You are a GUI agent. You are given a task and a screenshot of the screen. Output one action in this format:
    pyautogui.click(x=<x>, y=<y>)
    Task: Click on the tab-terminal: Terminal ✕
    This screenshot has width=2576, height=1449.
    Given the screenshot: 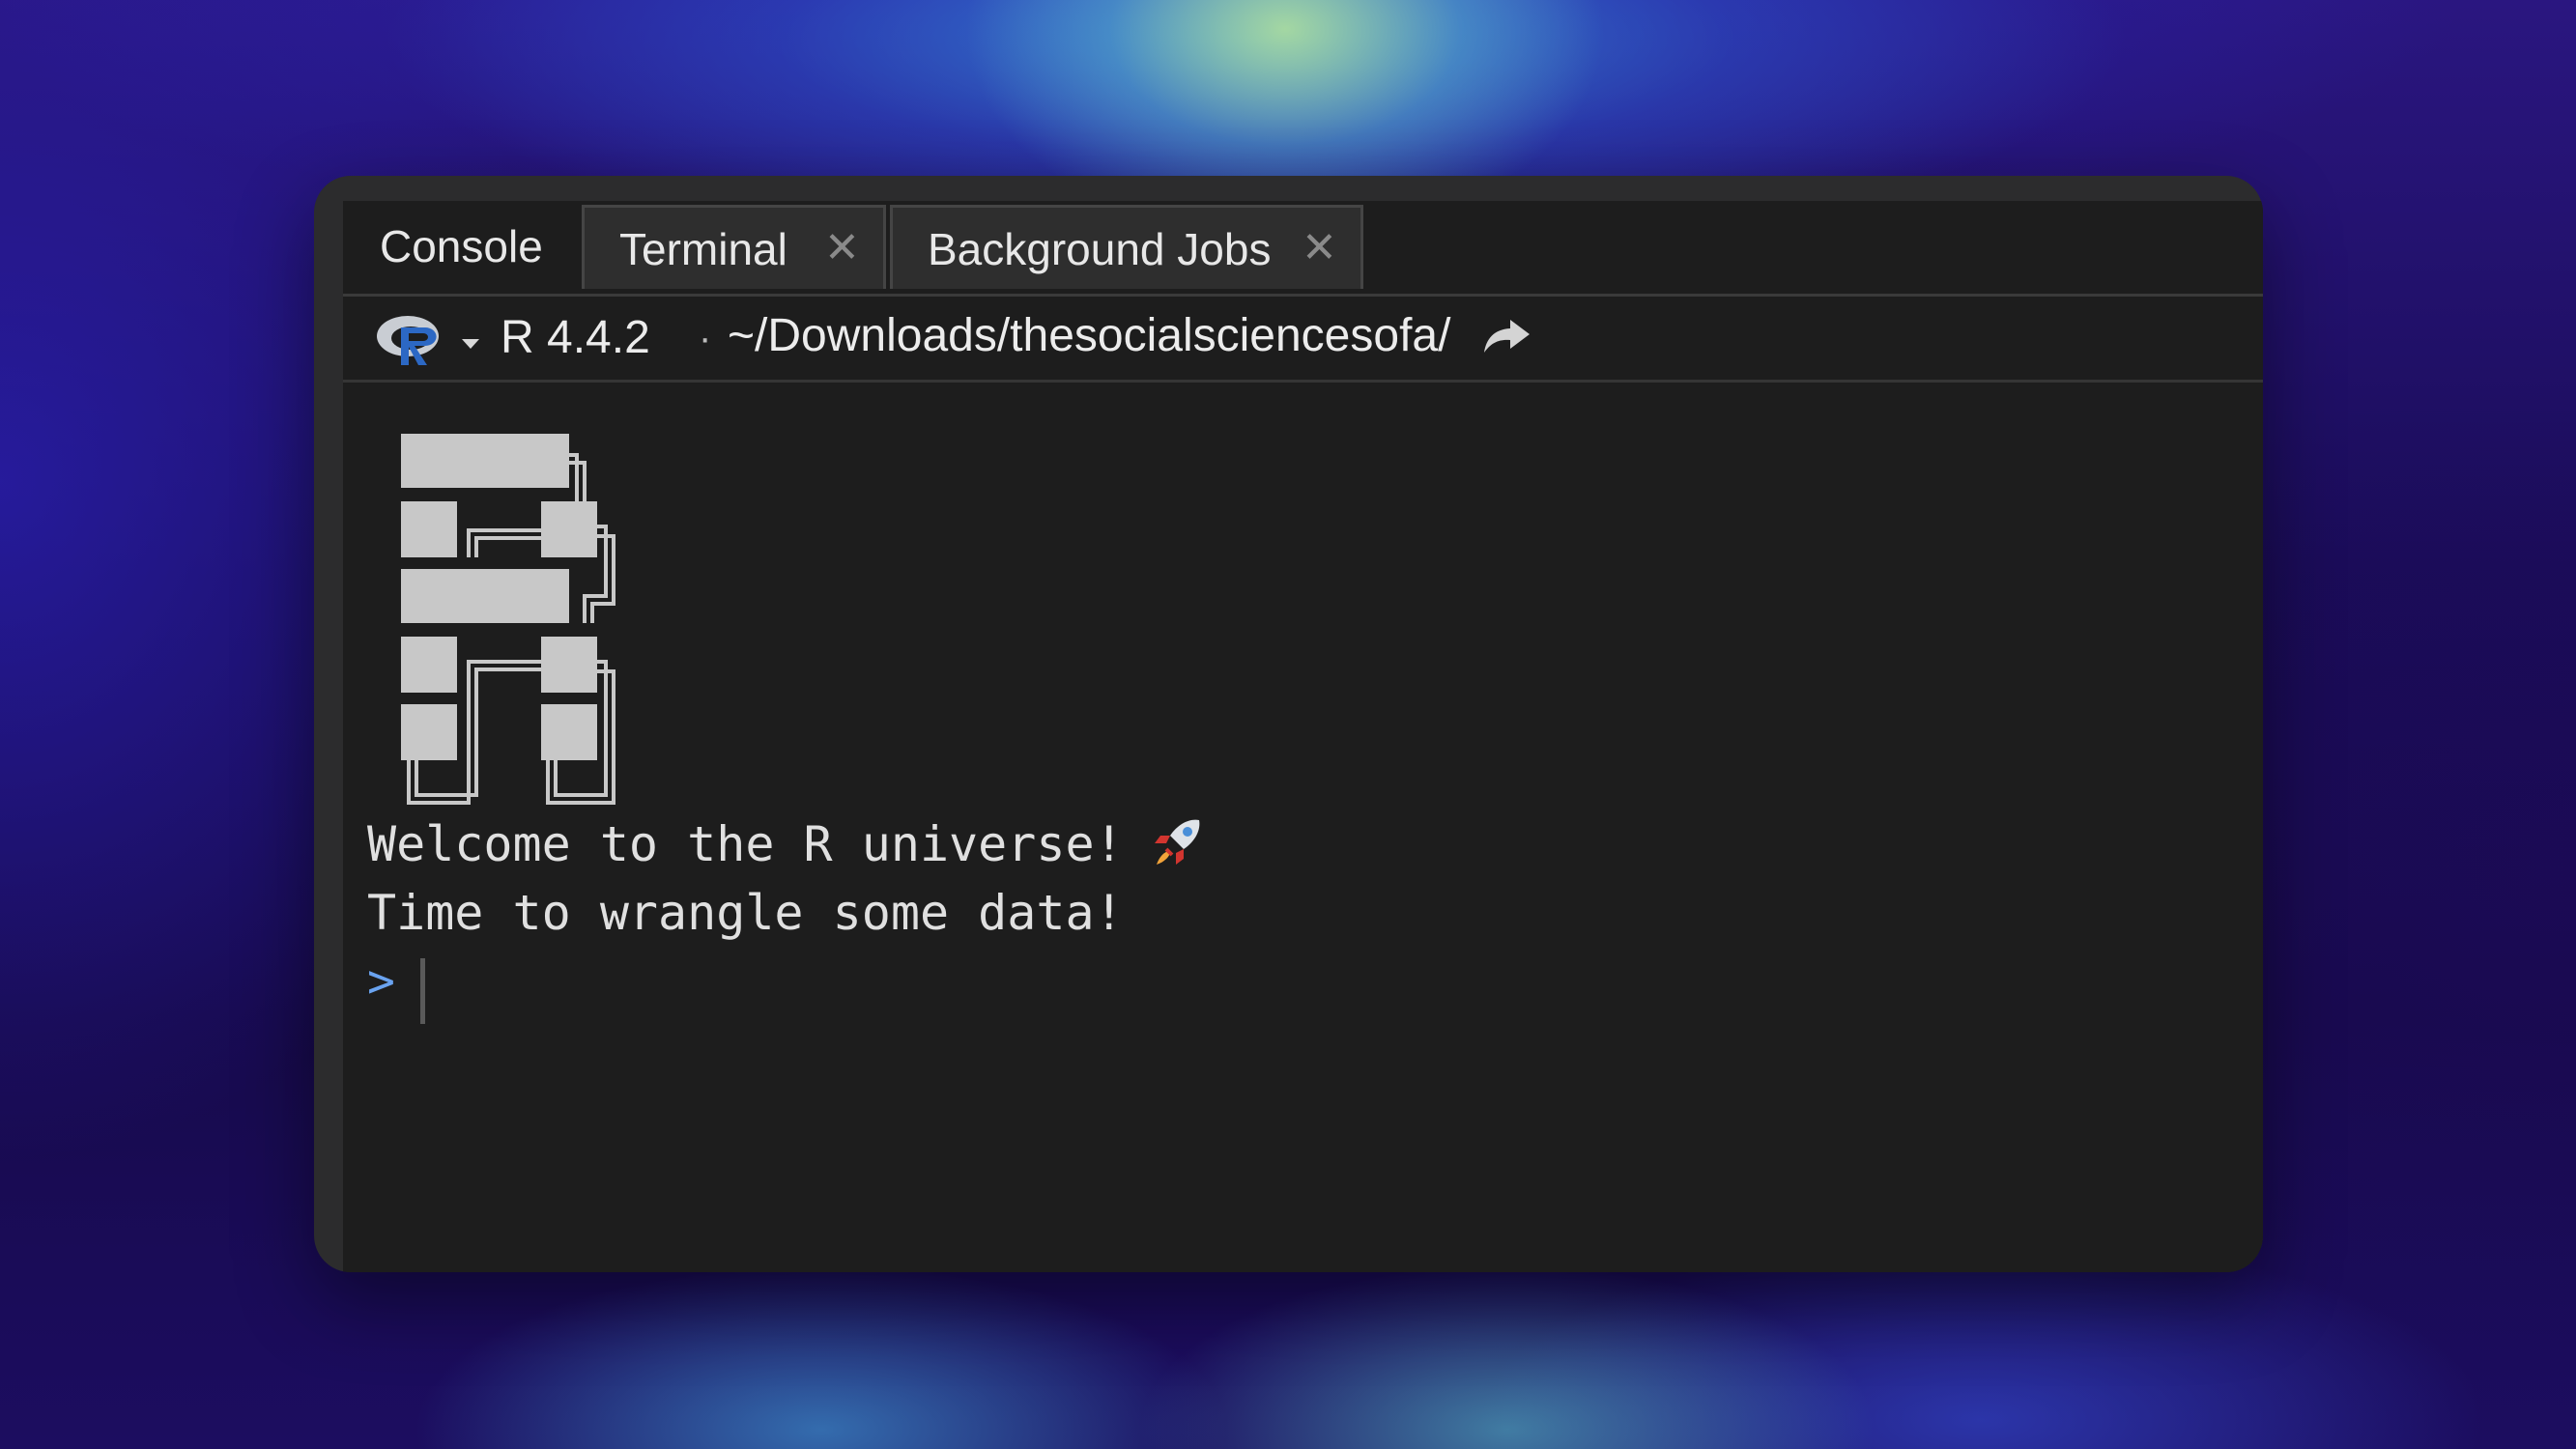 What is the action you would take?
    pyautogui.click(x=734, y=247)
    